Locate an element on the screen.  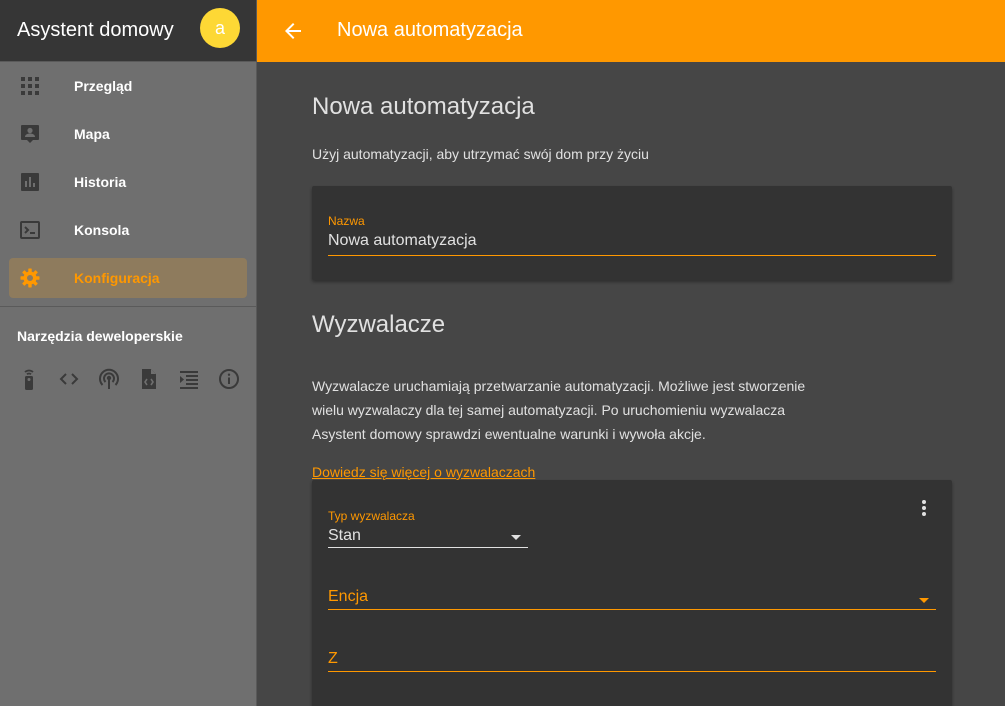
sidebar-item-label: Mapa is located at coordinates (92, 134).